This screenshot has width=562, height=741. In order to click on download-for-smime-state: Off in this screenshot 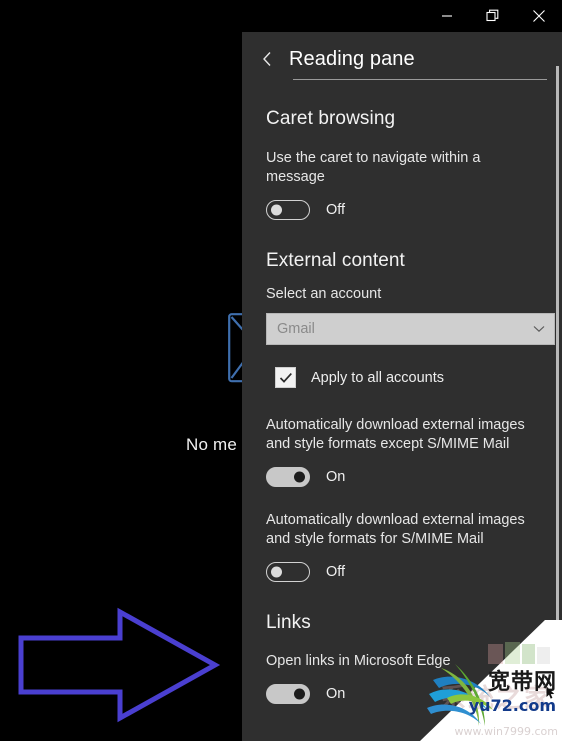, I will do `click(336, 572)`.